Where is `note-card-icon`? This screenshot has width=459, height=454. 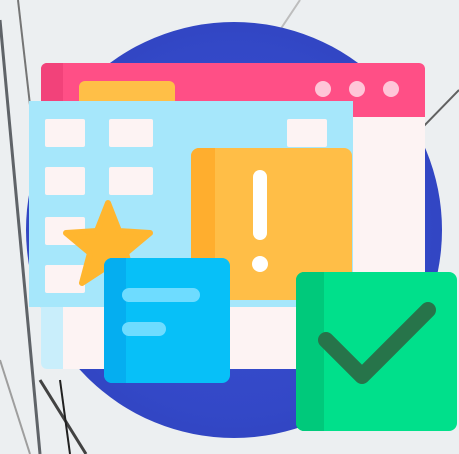 note-card-icon is located at coordinates (167, 320).